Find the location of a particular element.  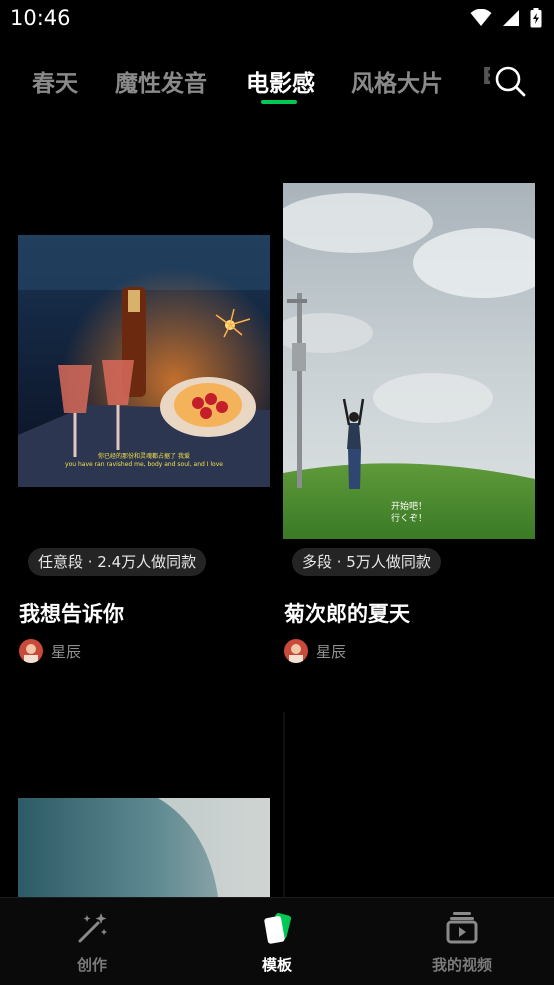

cellular-signal-icon is located at coordinates (511, 18).